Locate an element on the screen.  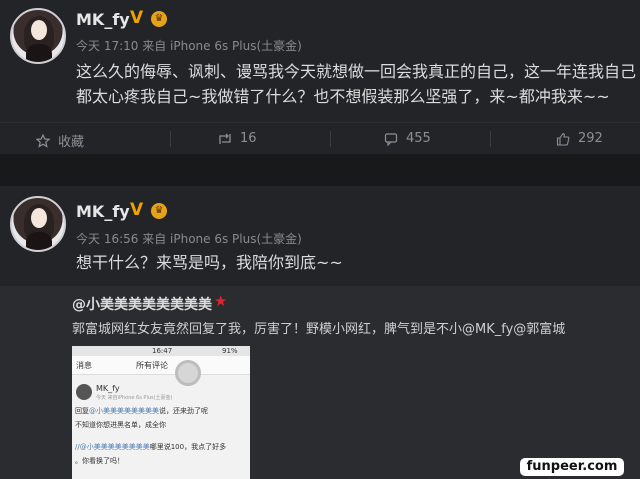
star-icon: ★ is located at coordinates (221, 301).